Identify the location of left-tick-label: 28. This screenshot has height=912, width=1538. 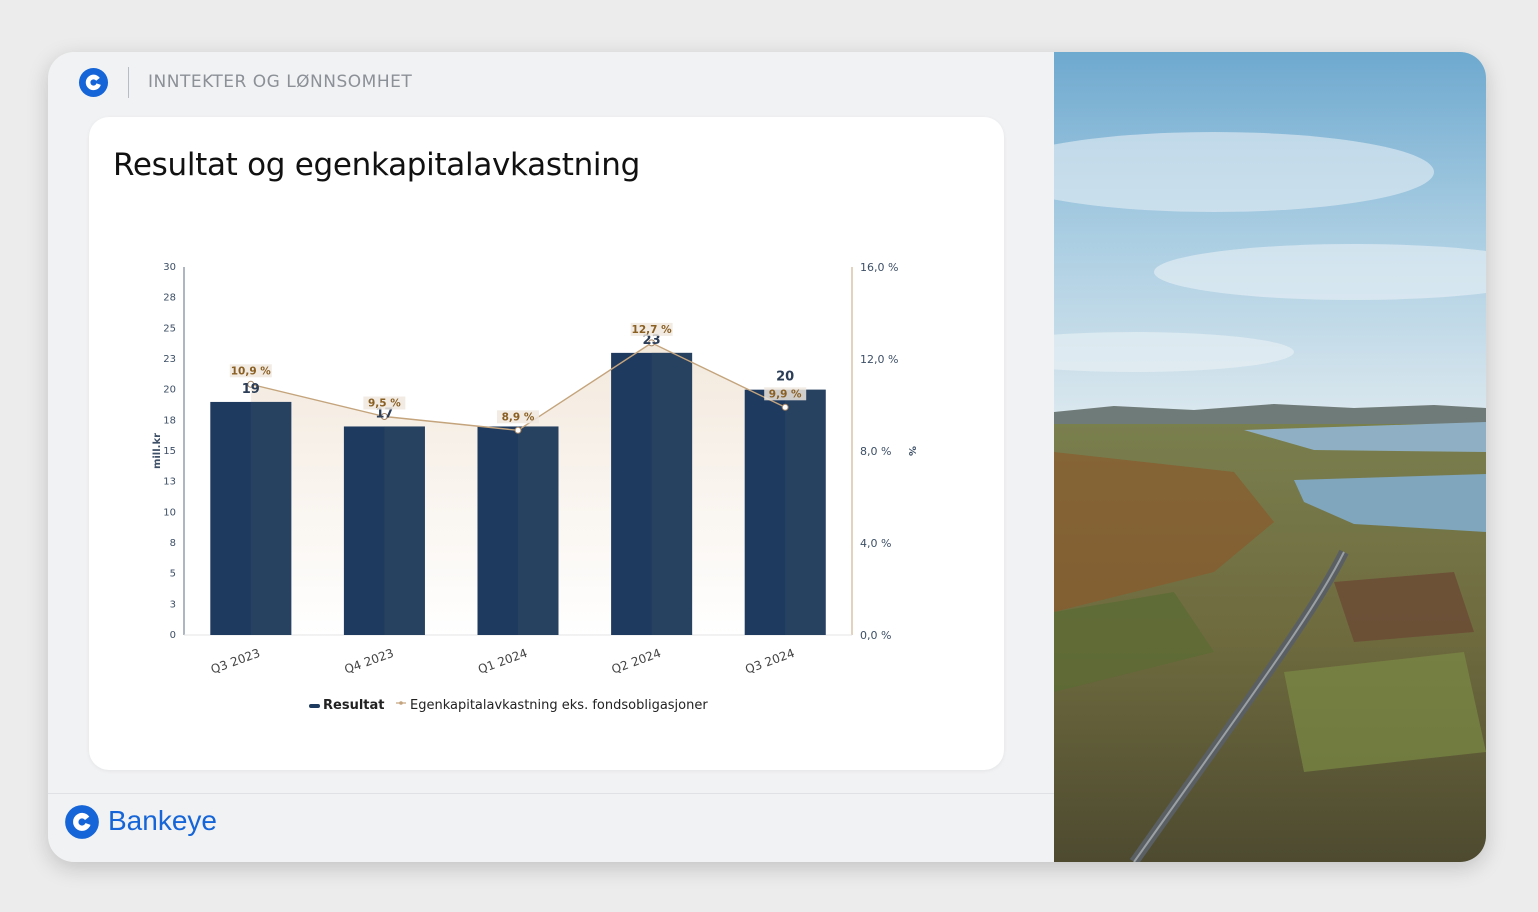
(169, 298).